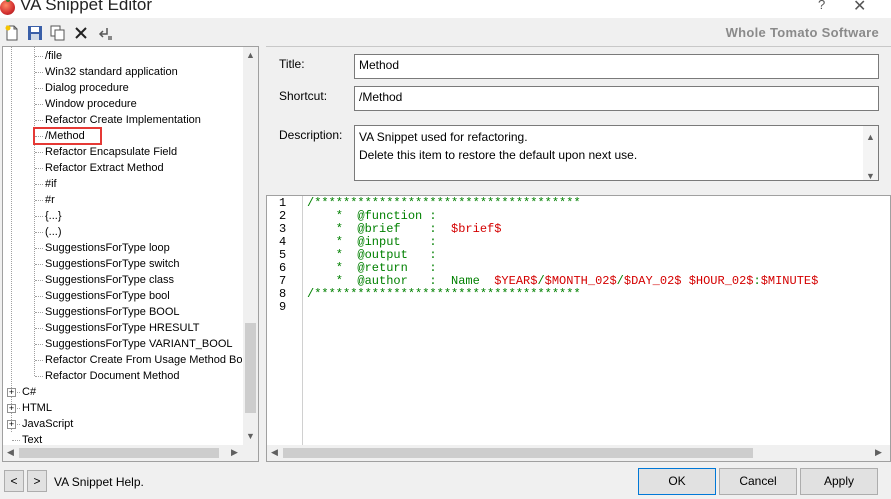 The height and width of the screenshot is (499, 891). I want to click on tree-item: Refactor Create From Usage Method Bod, so click(147, 360).